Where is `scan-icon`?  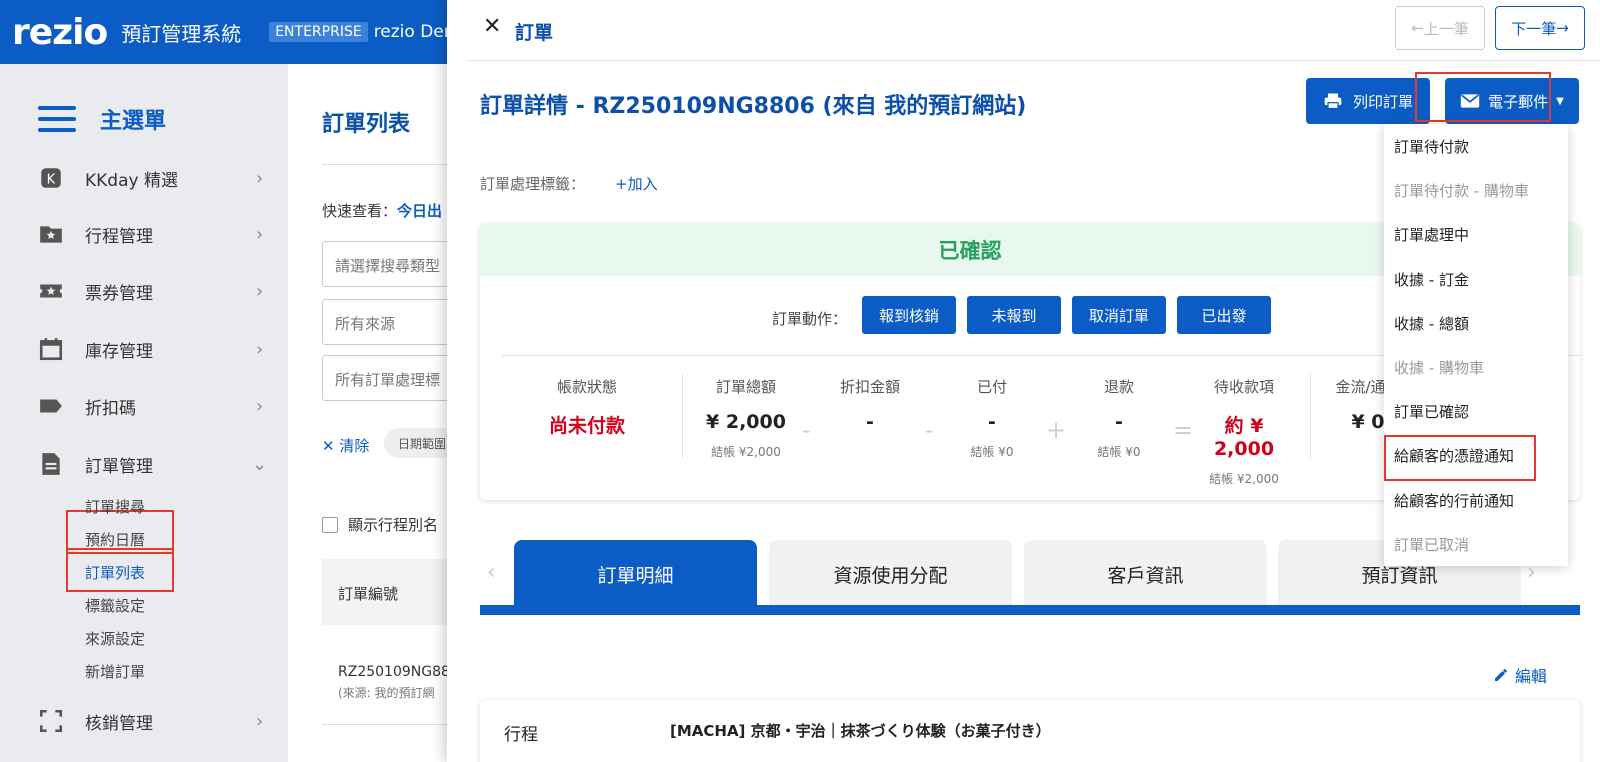
scan-icon is located at coordinates (51, 721).